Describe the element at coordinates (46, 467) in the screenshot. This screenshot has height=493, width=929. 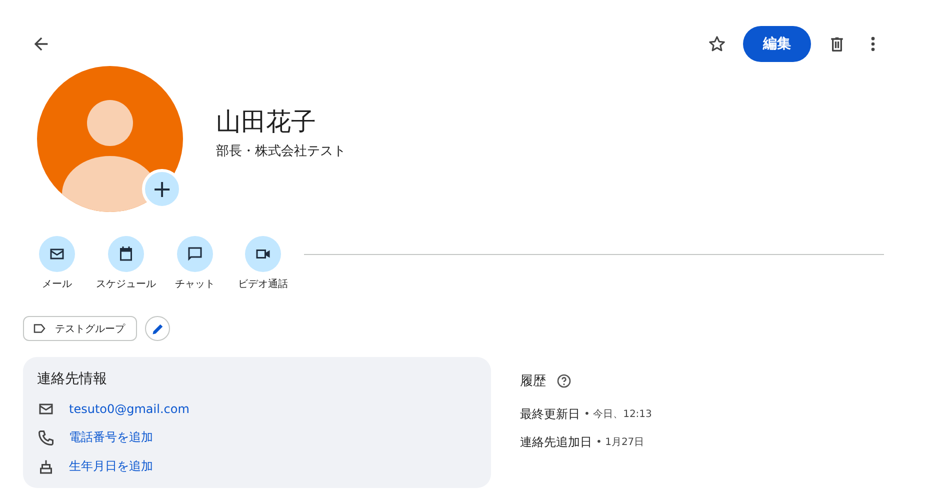
I see `cake-icon` at that location.